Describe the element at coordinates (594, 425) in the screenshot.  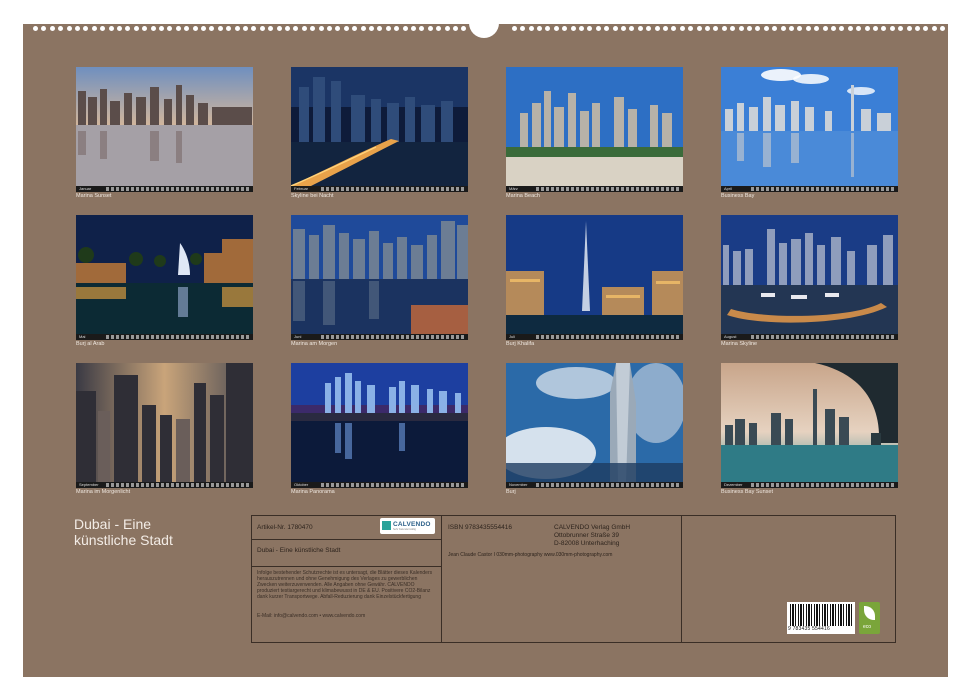
I see `month-thumbnail: November` at that location.